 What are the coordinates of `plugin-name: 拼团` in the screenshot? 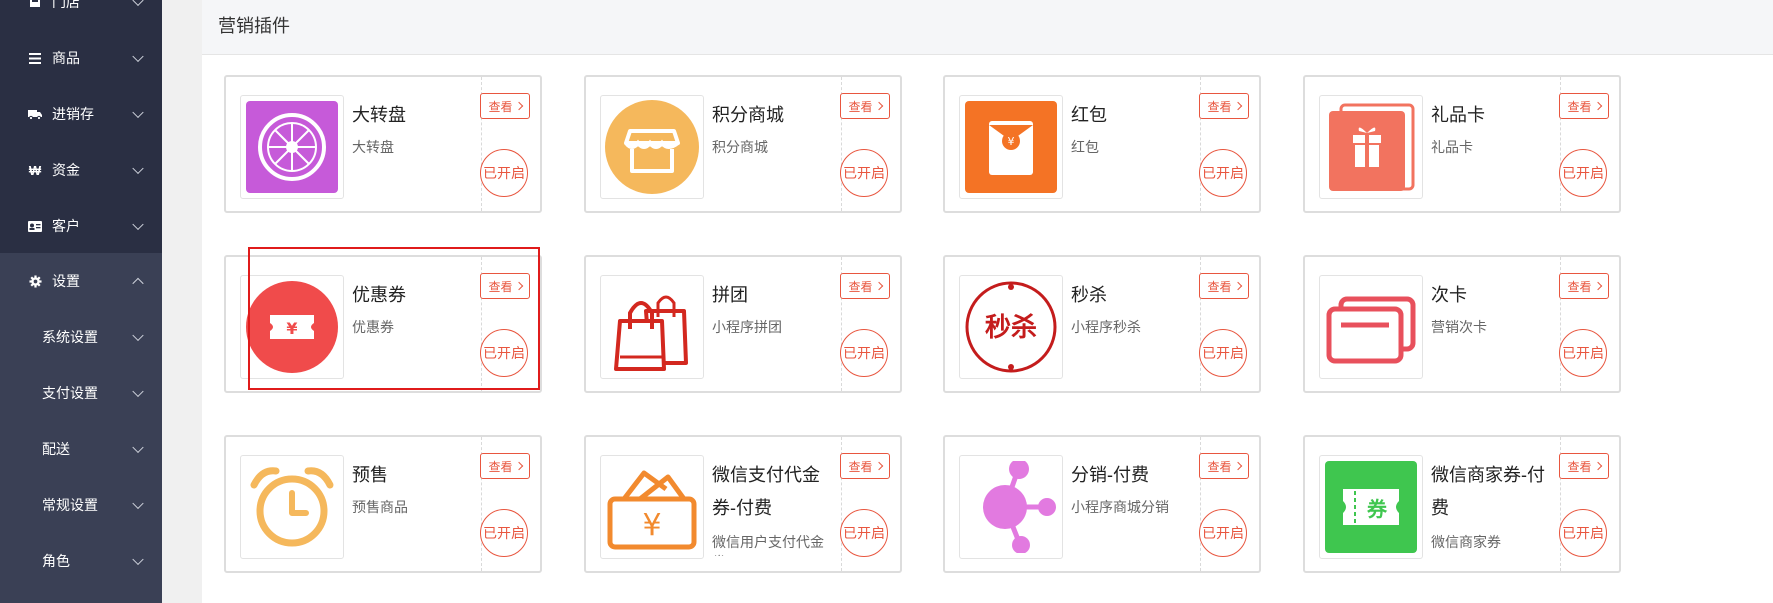 It's located at (730, 295).